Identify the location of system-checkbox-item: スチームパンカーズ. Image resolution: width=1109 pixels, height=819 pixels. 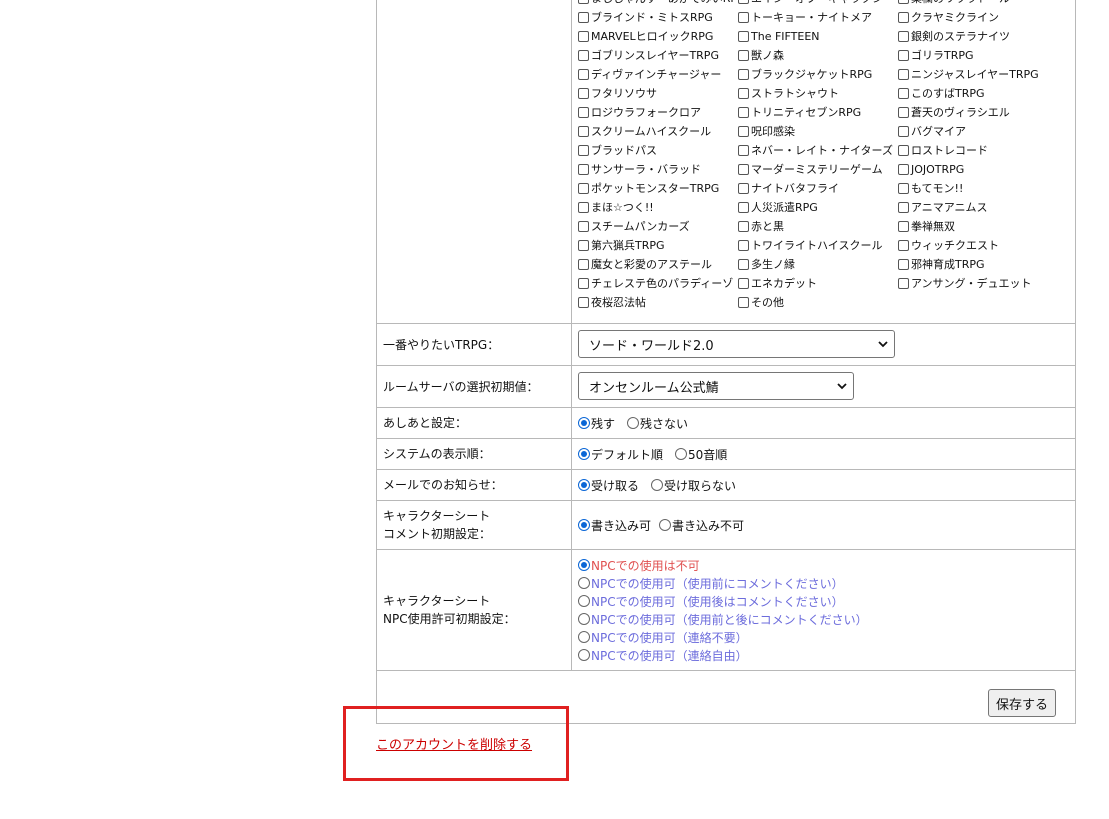
(634, 226).